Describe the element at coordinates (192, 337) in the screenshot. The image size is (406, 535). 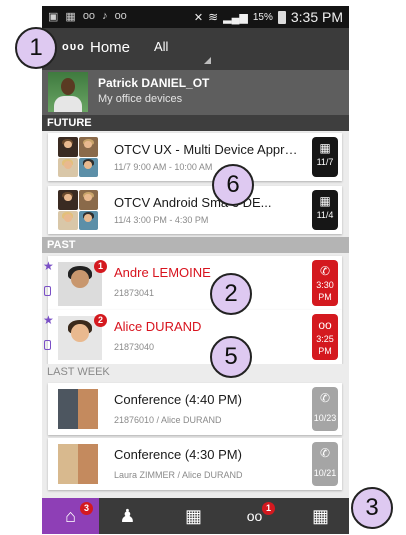
I see `list-item-voicemail: ★ 2 Alice DURAND 21873040 ᴏᴏ 3:25 PM` at that location.